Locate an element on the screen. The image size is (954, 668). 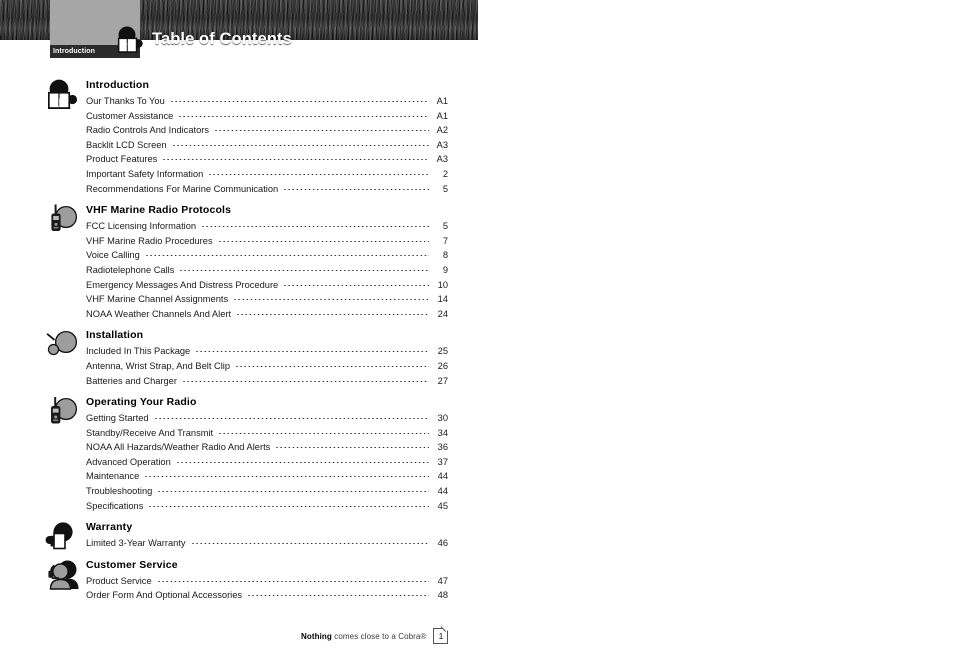
toc-entry: Order Form And Optional Accessories 48 is located at coordinates (267, 595).